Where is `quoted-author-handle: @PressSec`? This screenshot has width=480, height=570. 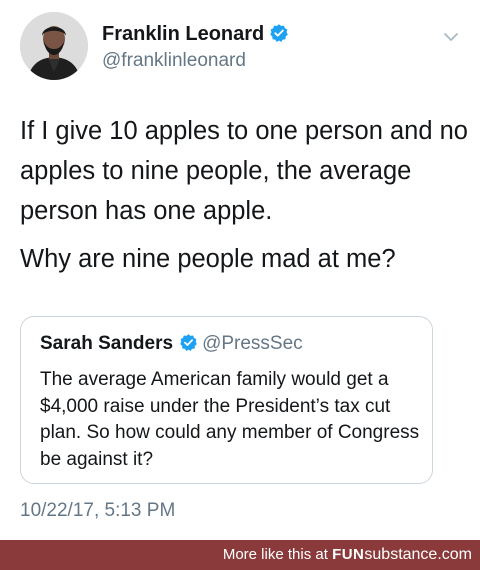 quoted-author-handle: @PressSec is located at coordinates (252, 343).